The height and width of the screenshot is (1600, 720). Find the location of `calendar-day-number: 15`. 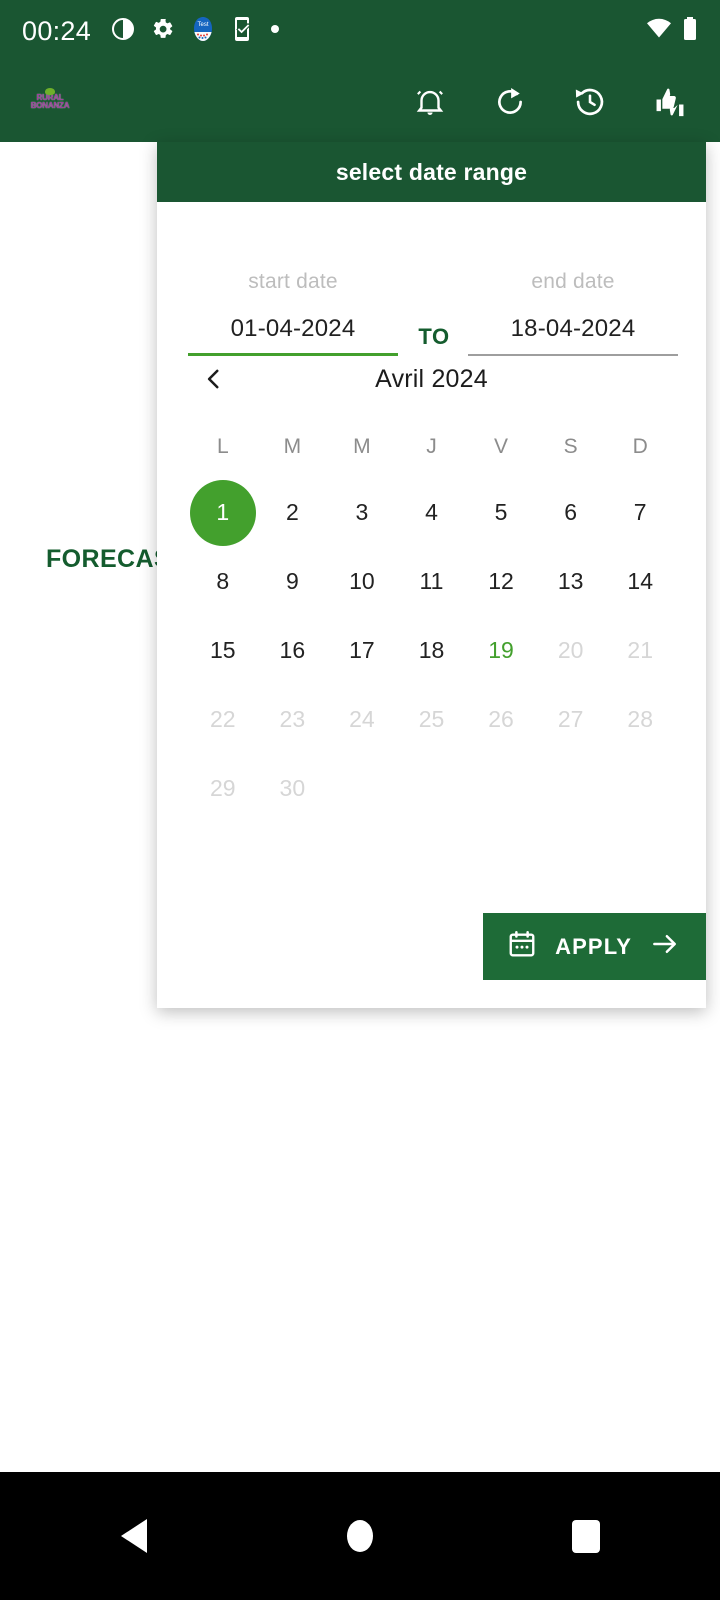

calendar-day-number: 15 is located at coordinates (222, 650).